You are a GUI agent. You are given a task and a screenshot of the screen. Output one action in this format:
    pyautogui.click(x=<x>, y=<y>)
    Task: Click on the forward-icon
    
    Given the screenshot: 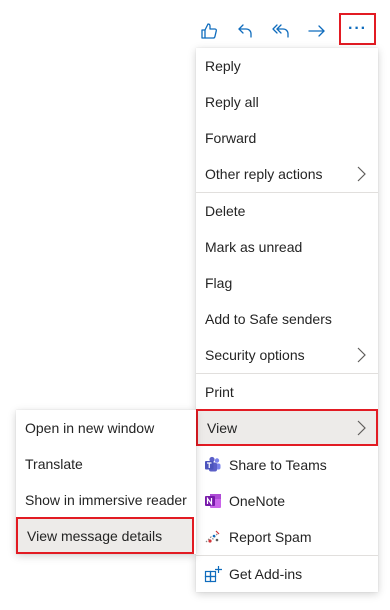 What is the action you would take?
    pyautogui.click(x=317, y=31)
    